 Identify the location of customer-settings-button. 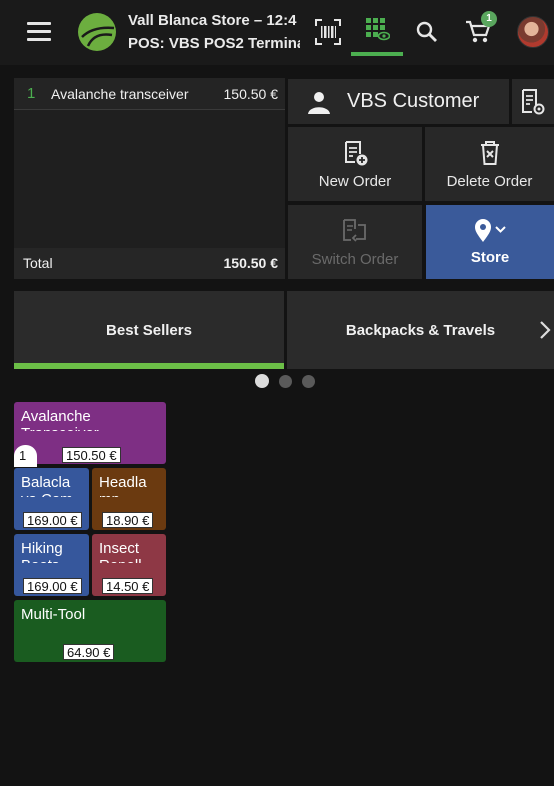
(533, 101).